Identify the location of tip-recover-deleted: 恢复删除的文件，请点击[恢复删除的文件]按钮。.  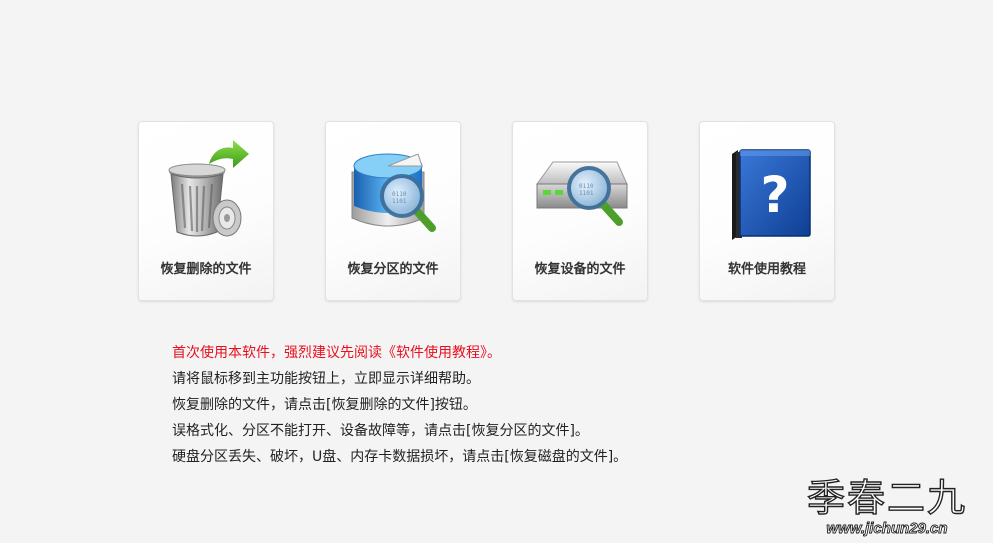
(324, 405).